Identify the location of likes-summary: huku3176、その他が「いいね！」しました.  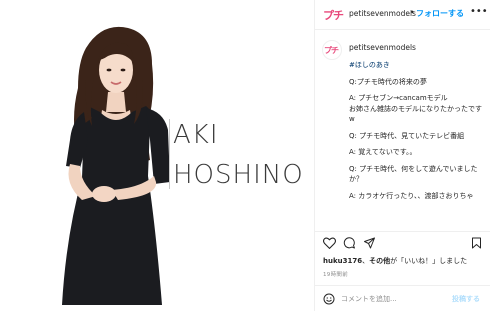
(395, 261).